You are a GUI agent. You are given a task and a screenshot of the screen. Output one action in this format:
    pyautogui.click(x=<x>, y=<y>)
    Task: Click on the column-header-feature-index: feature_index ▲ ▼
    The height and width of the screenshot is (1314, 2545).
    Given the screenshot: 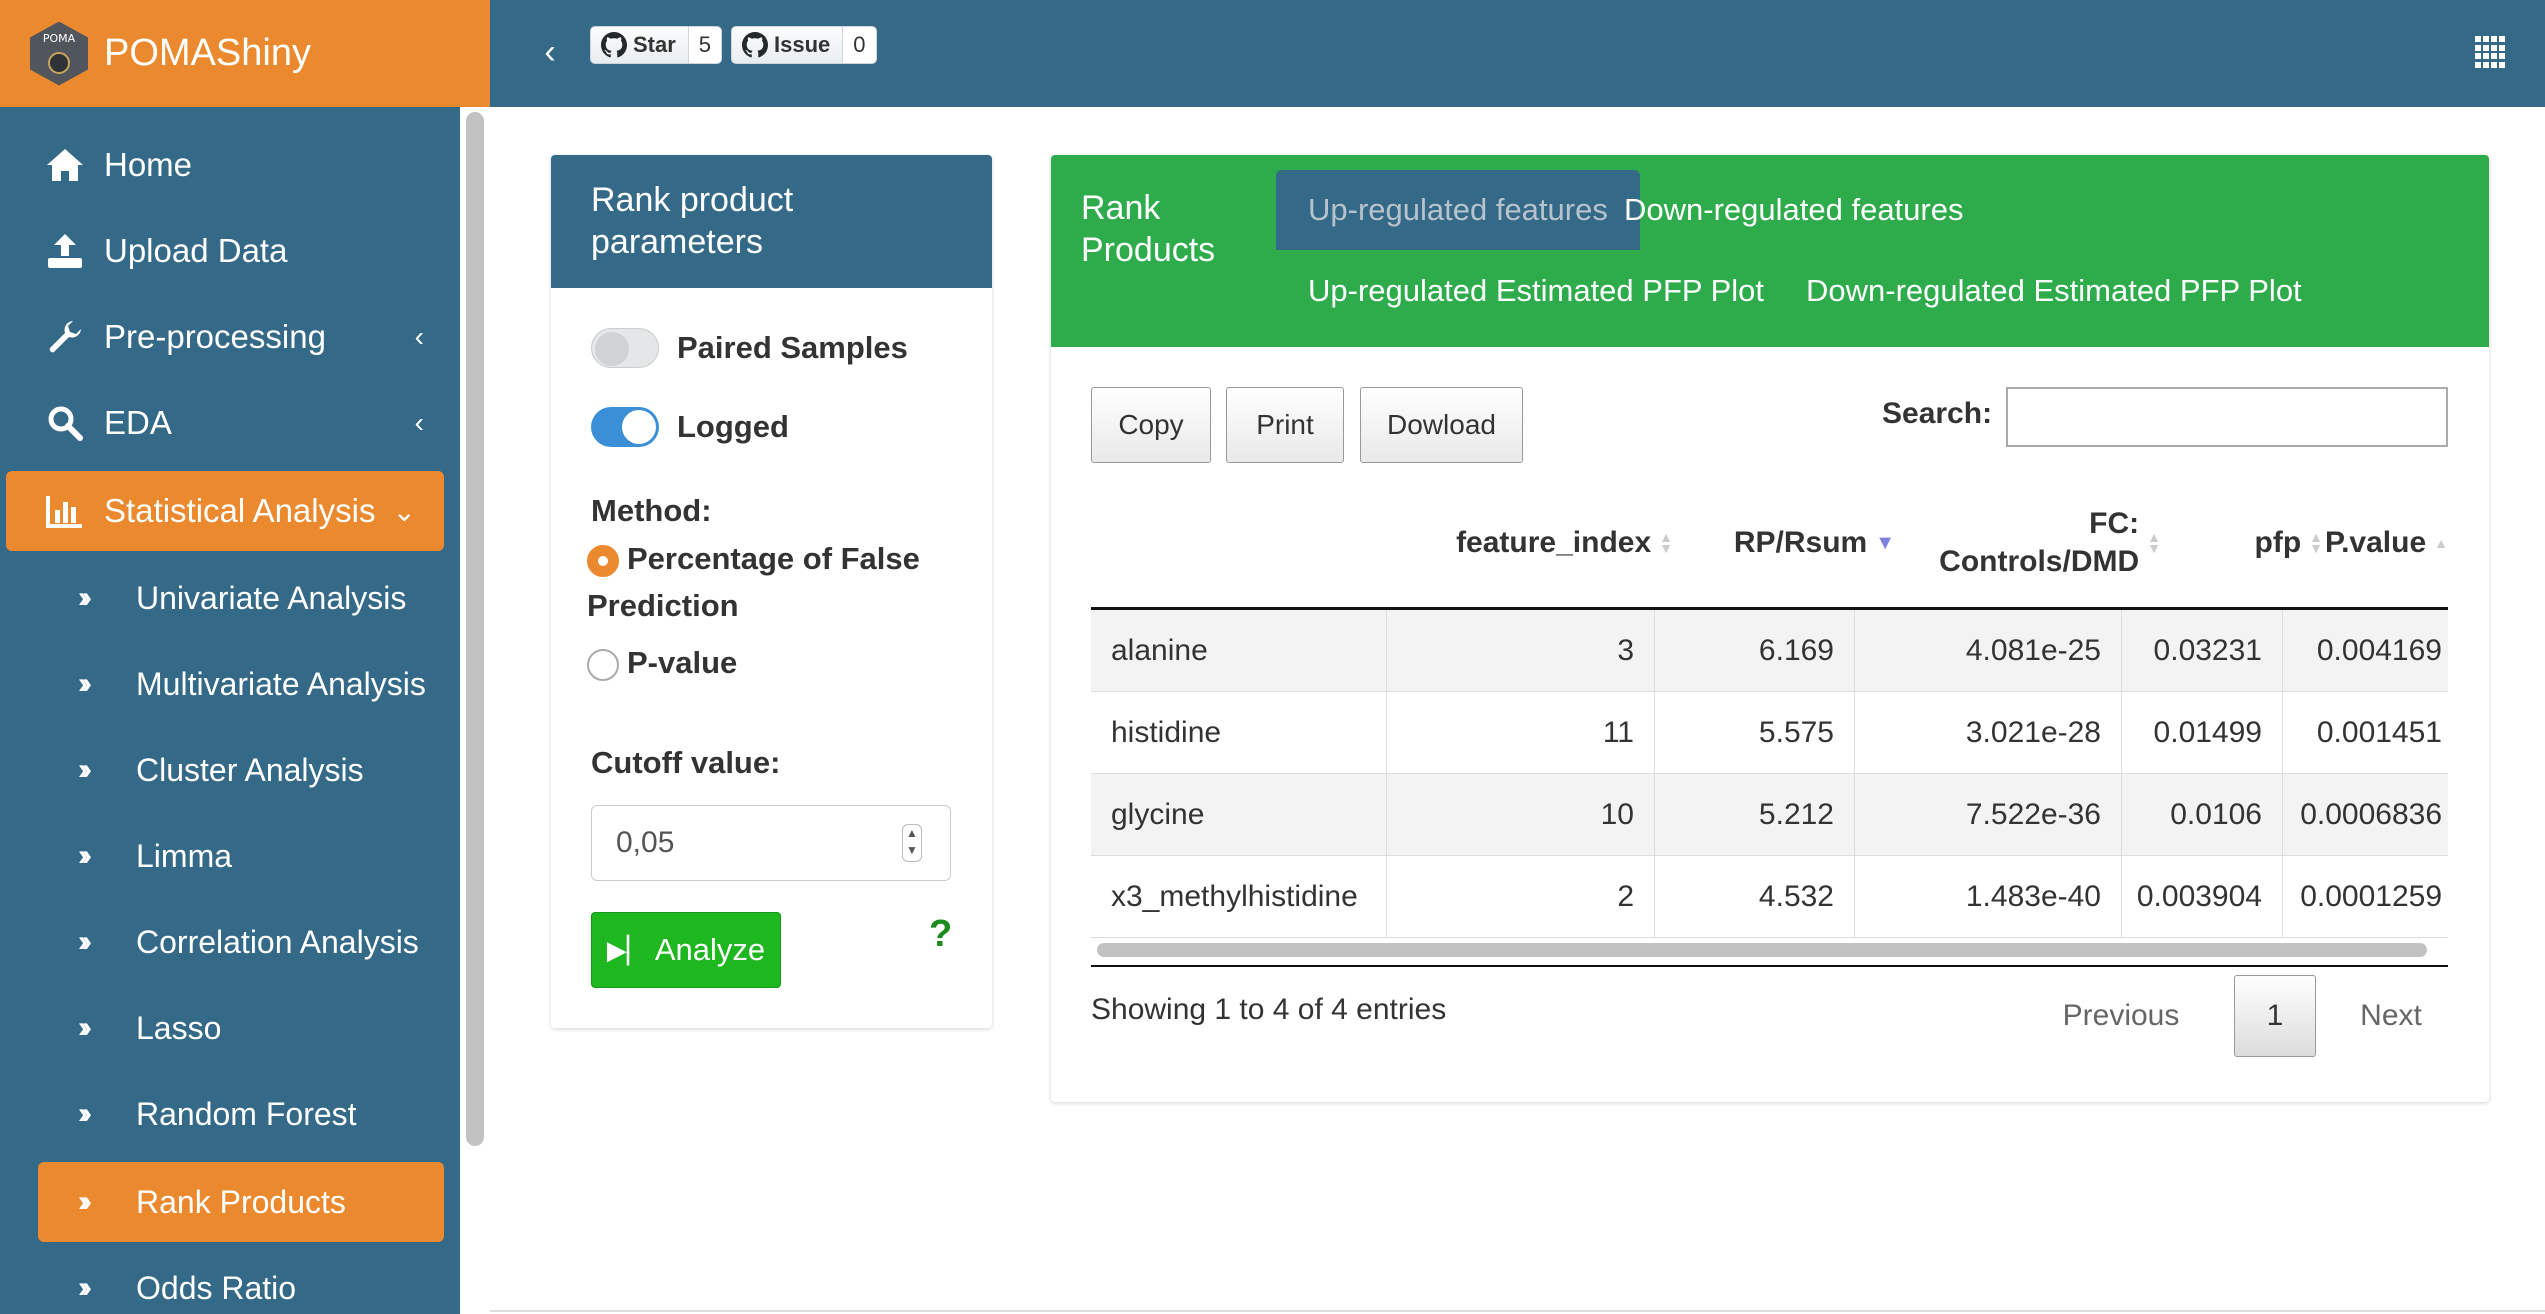 What is the action you would take?
    pyautogui.click(x=1535, y=543)
    